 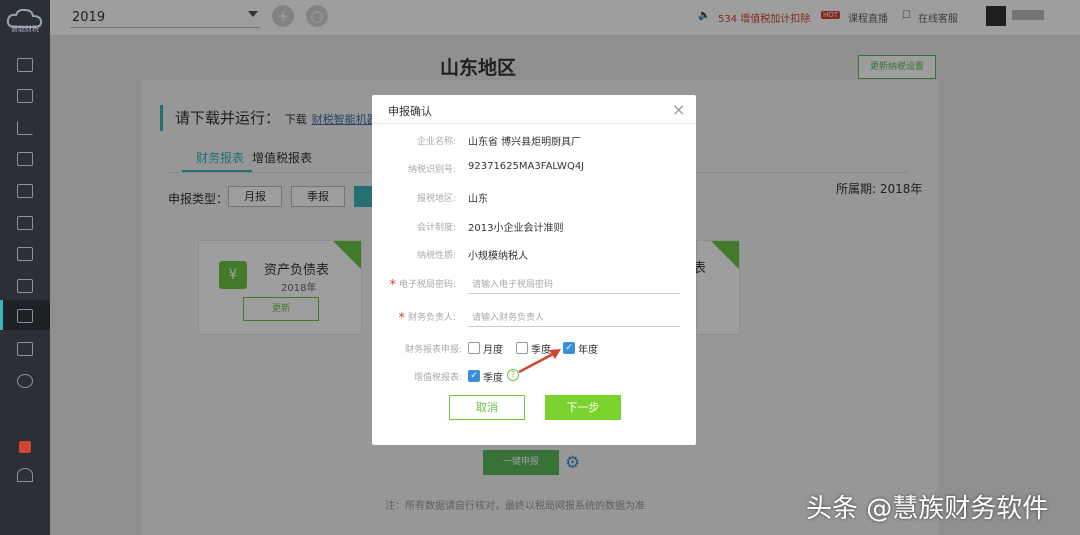 What do you see at coordinates (493, 378) in the screenshot?
I see `vat-quarterly-label: 季度` at bounding box center [493, 378].